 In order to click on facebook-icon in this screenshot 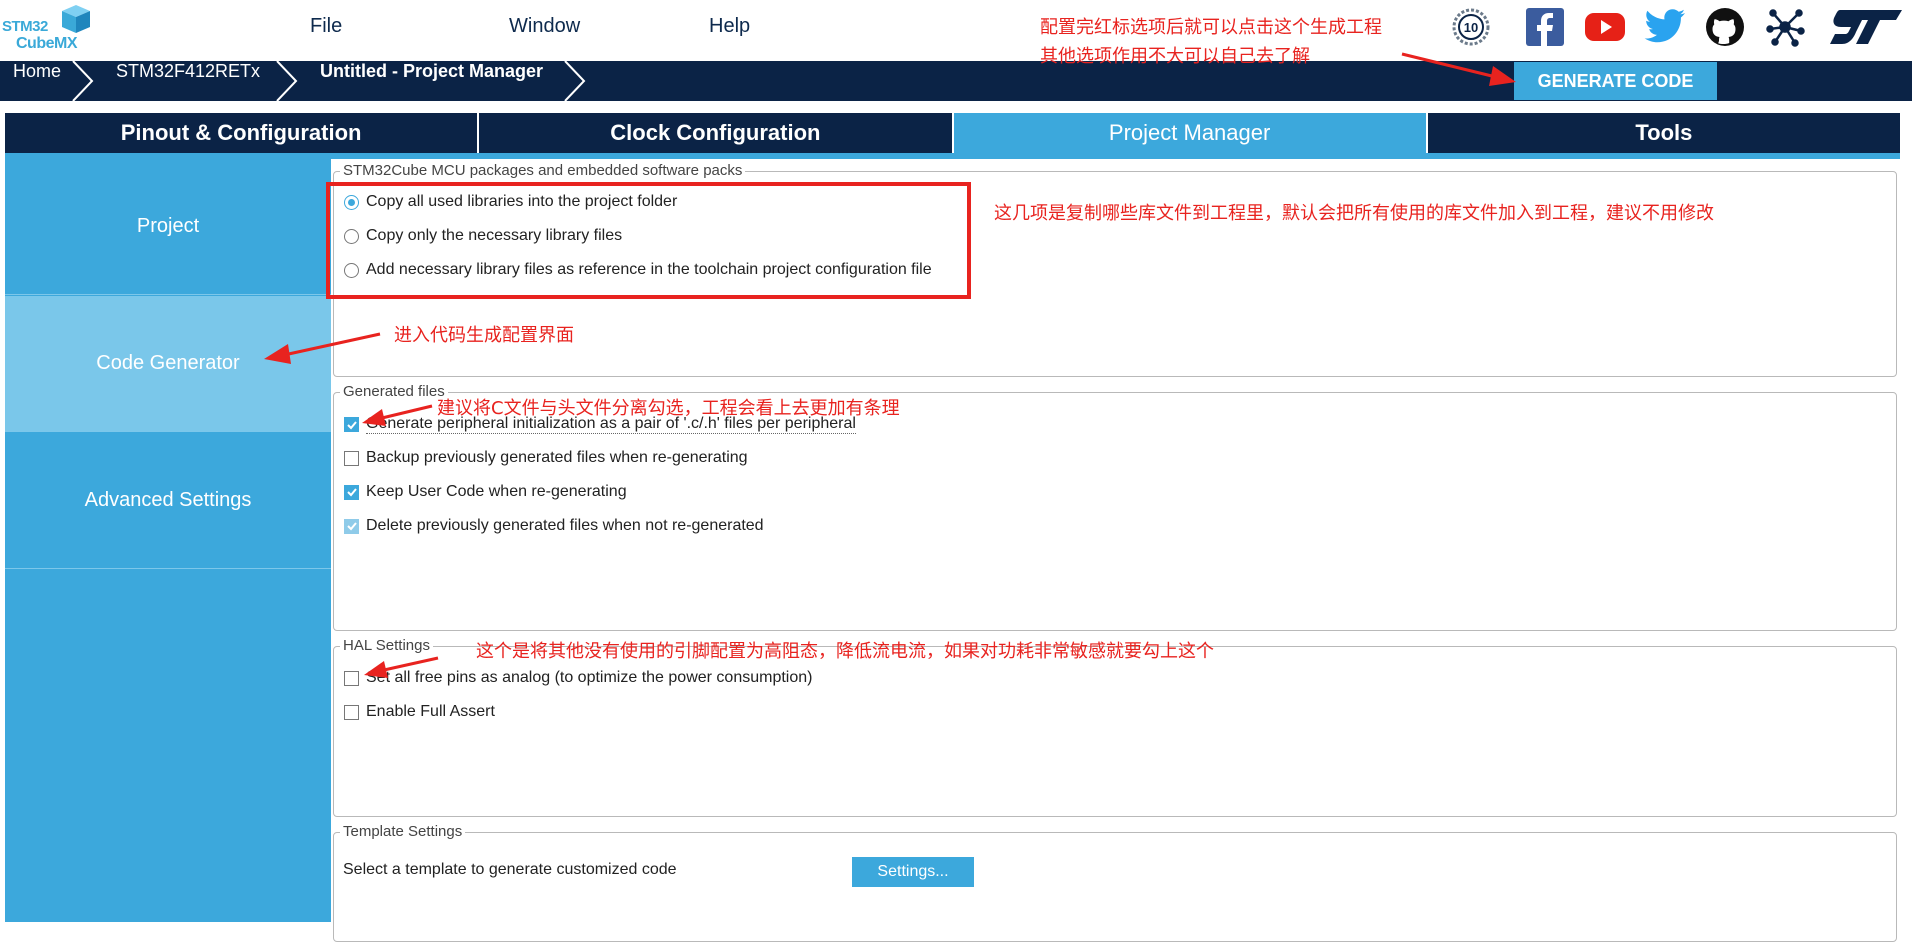, I will do `click(1545, 27)`.